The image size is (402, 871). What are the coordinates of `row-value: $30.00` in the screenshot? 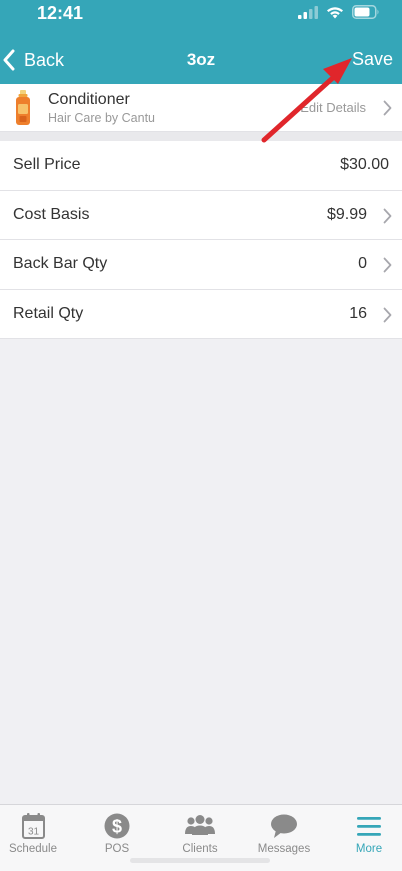 It's located at (364, 164).